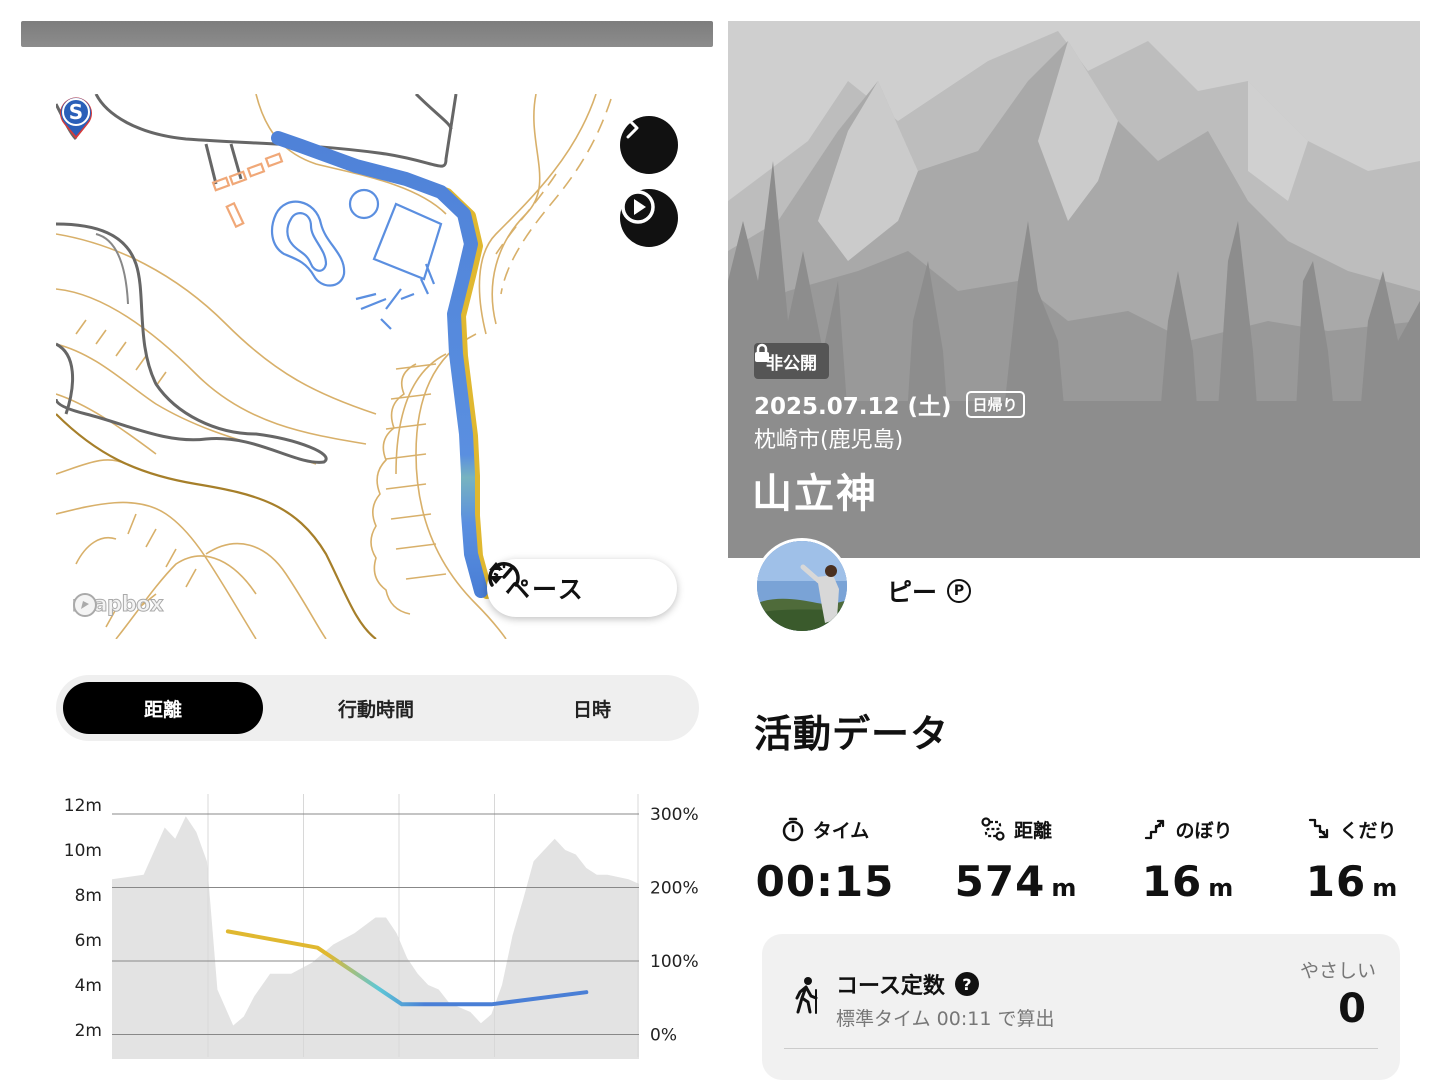 The width and height of the screenshot is (1438, 1080). I want to click on chart-axis-tabs: 距離 行動時間 日時, so click(377, 708).